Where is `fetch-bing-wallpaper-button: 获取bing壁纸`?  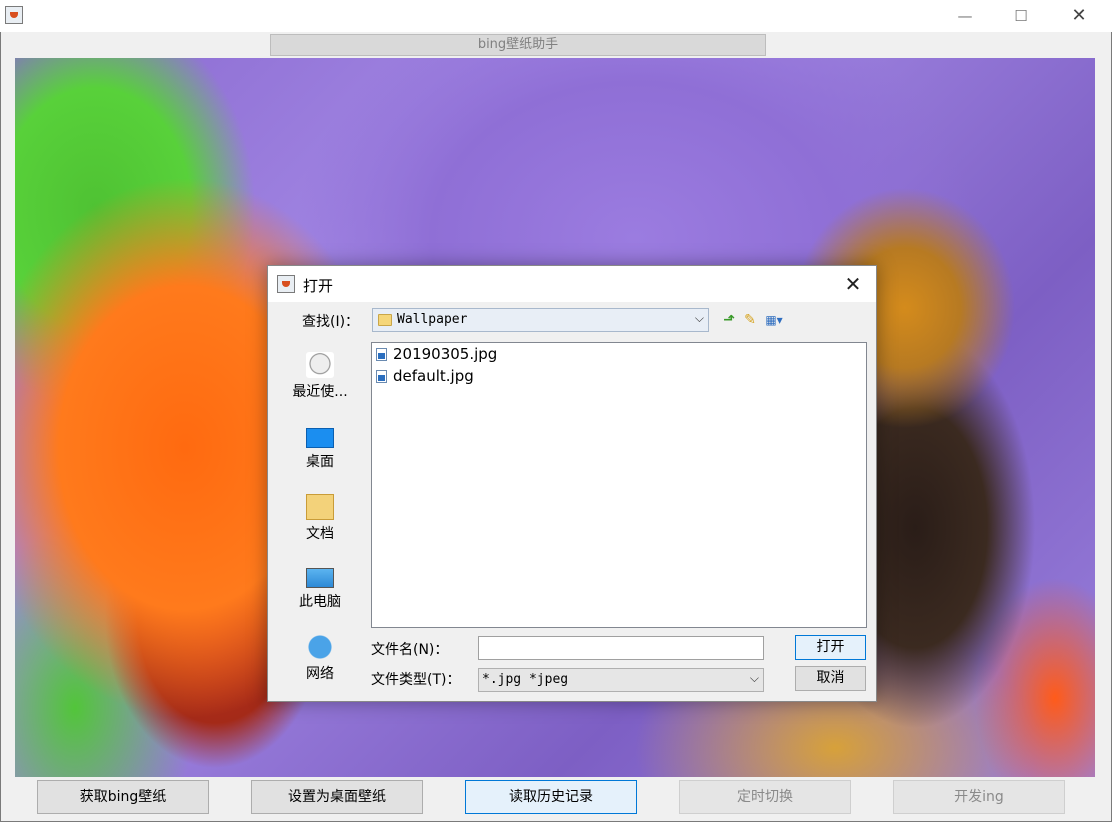 fetch-bing-wallpaper-button: 获取bing壁纸 is located at coordinates (123, 797).